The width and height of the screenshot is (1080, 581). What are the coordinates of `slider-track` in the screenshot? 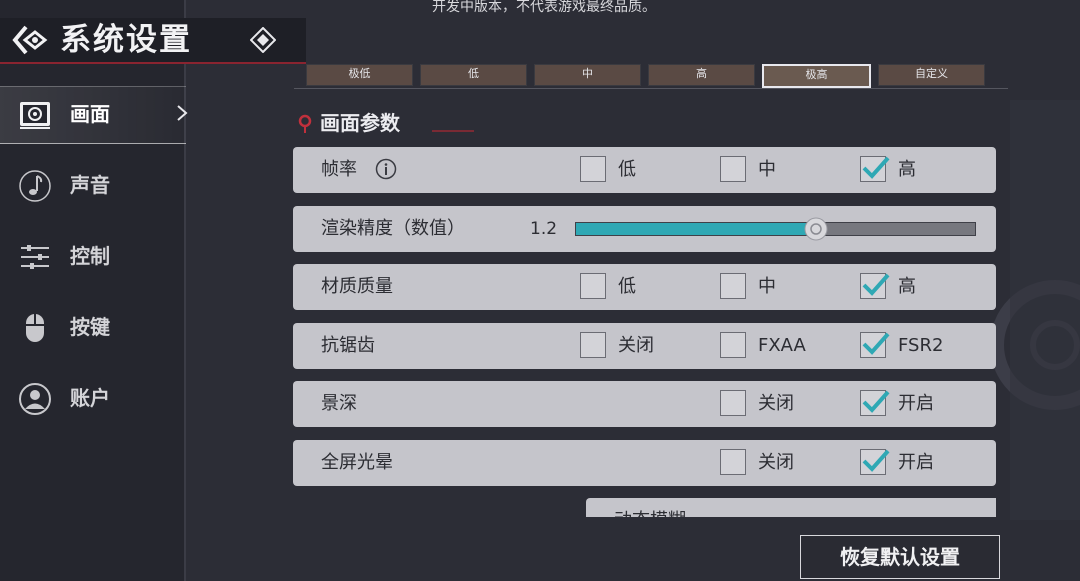 It's located at (775, 229).